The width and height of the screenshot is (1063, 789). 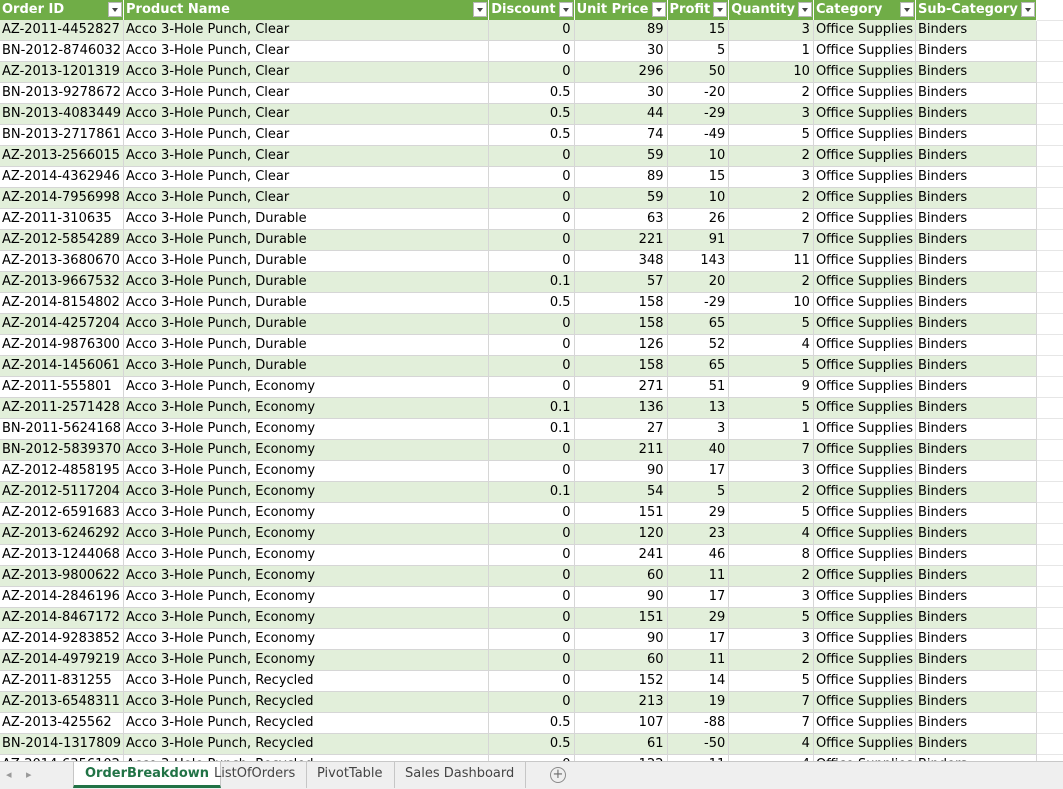 What do you see at coordinates (621, 513) in the screenshot?
I see `cell-unit-price: 151` at bounding box center [621, 513].